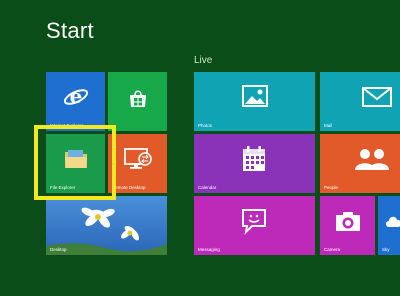 The width and height of the screenshot is (400, 296). I want to click on remote-desktop-icon, so click(138, 158).